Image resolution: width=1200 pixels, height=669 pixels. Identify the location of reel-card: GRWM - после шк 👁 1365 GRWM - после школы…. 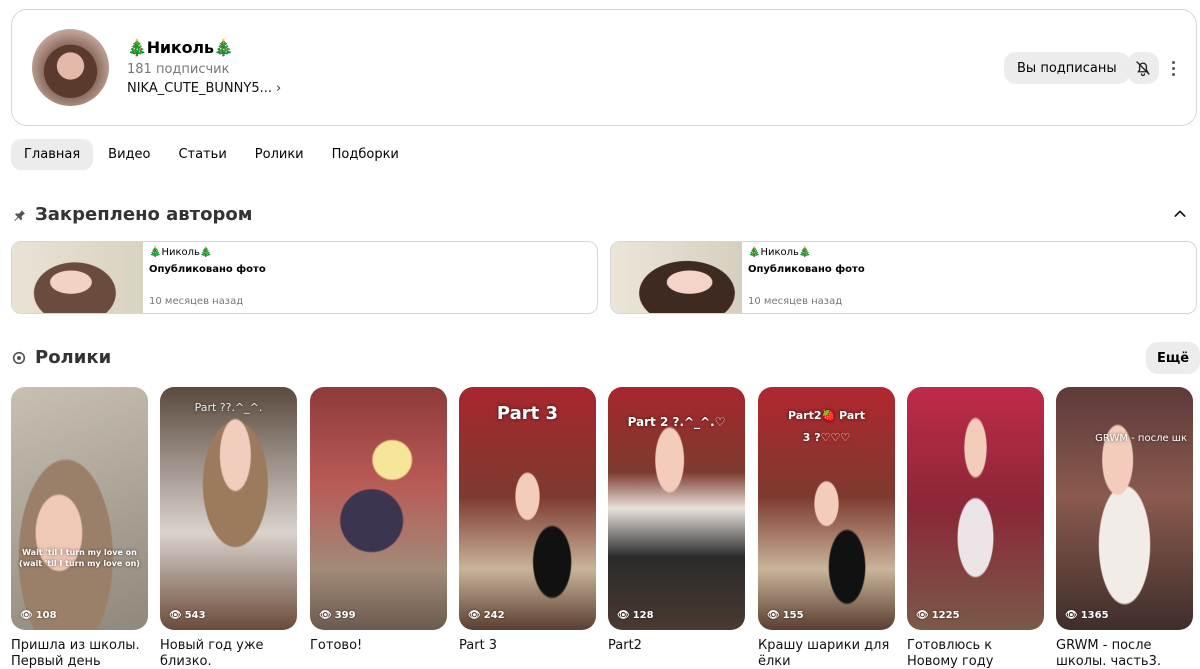
(1124, 528).